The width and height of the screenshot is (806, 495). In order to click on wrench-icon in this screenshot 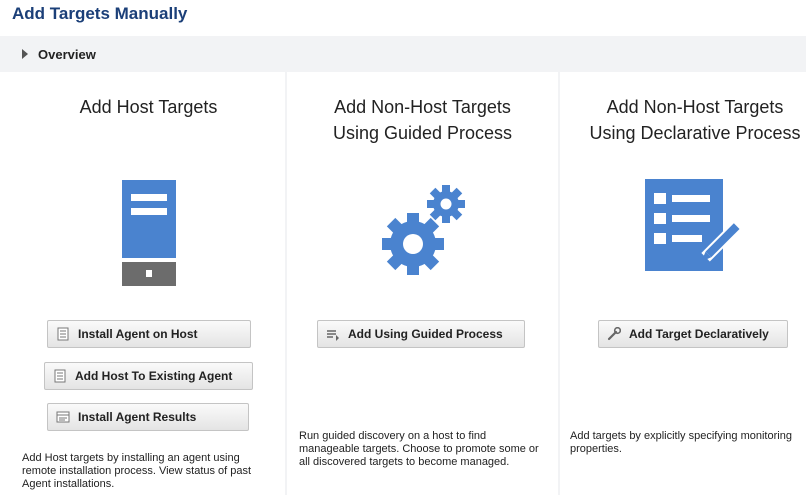, I will do `click(614, 333)`.